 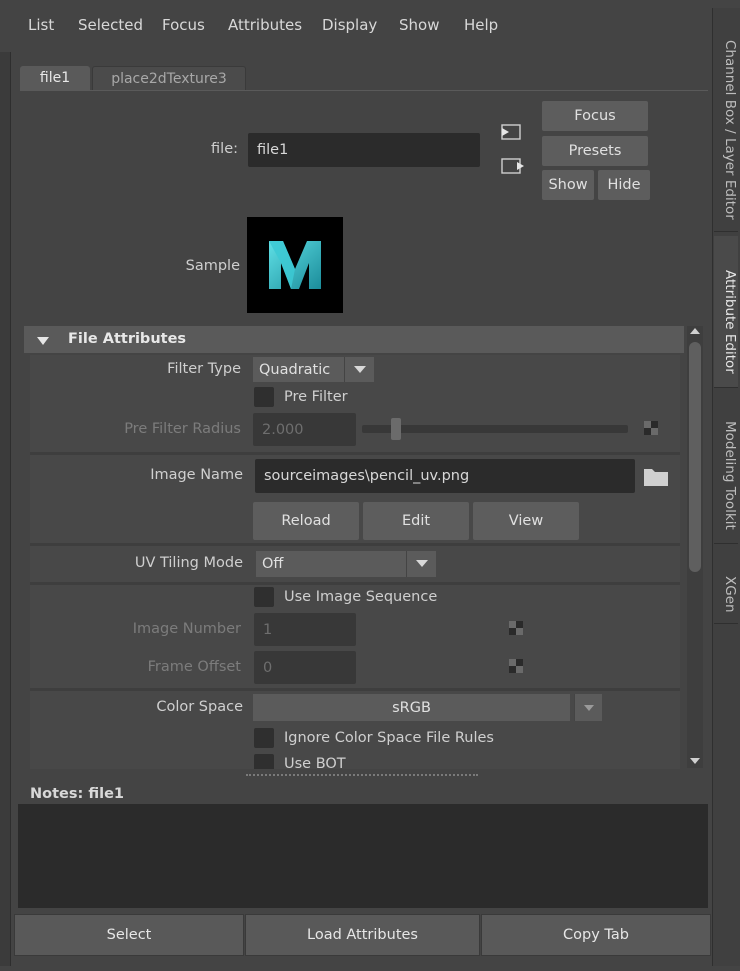 I want to click on tab-file1: file1, so click(x=55, y=78).